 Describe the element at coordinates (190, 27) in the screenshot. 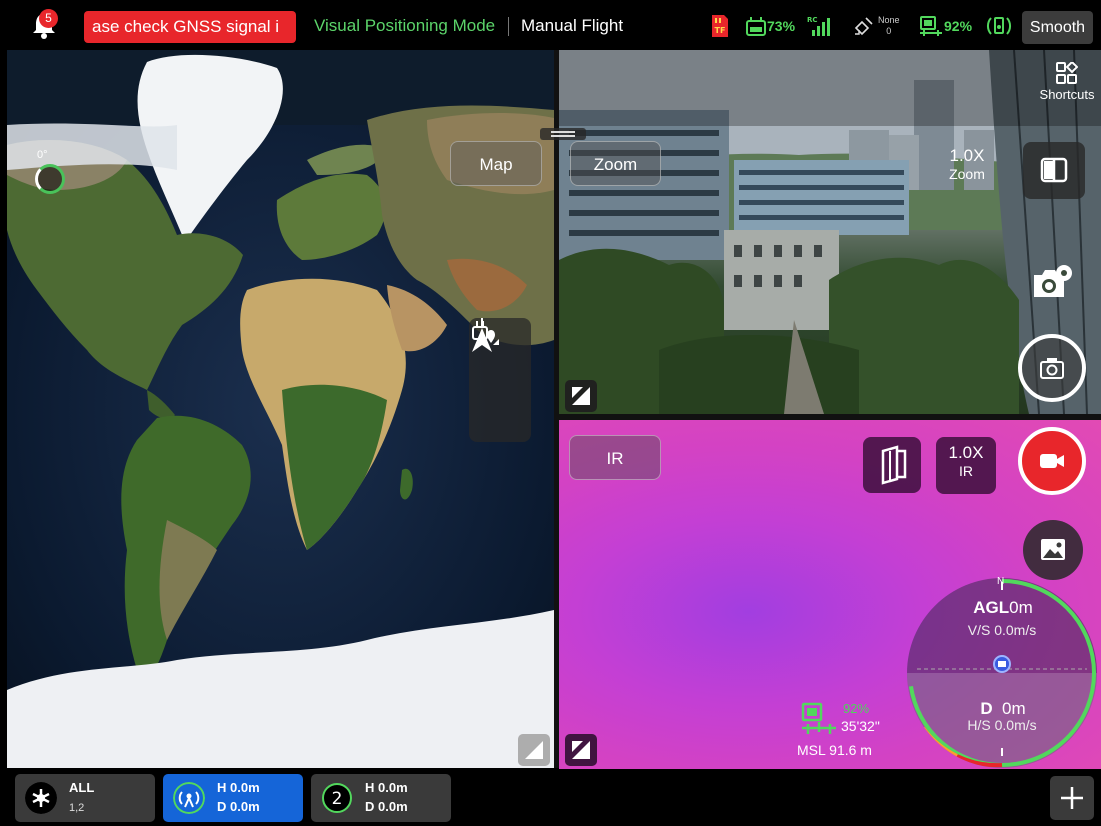

I see `alert-banner: ase check GNSS signal i` at that location.